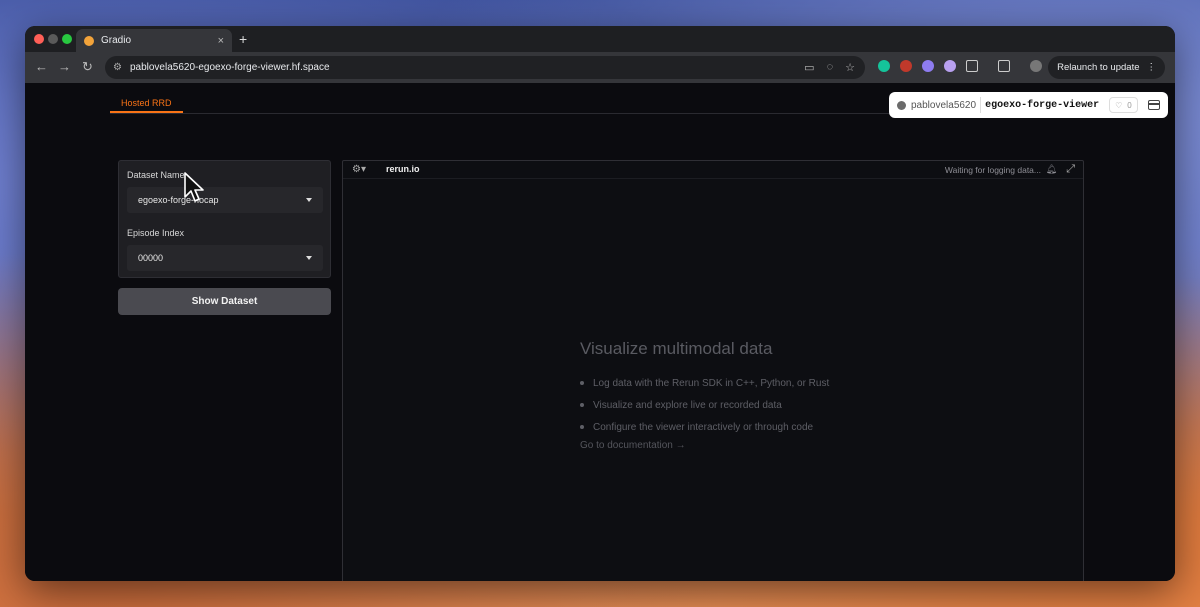  Describe the element at coordinates (600, 39) in the screenshot. I see `tab-strip: Gradio × +` at that location.